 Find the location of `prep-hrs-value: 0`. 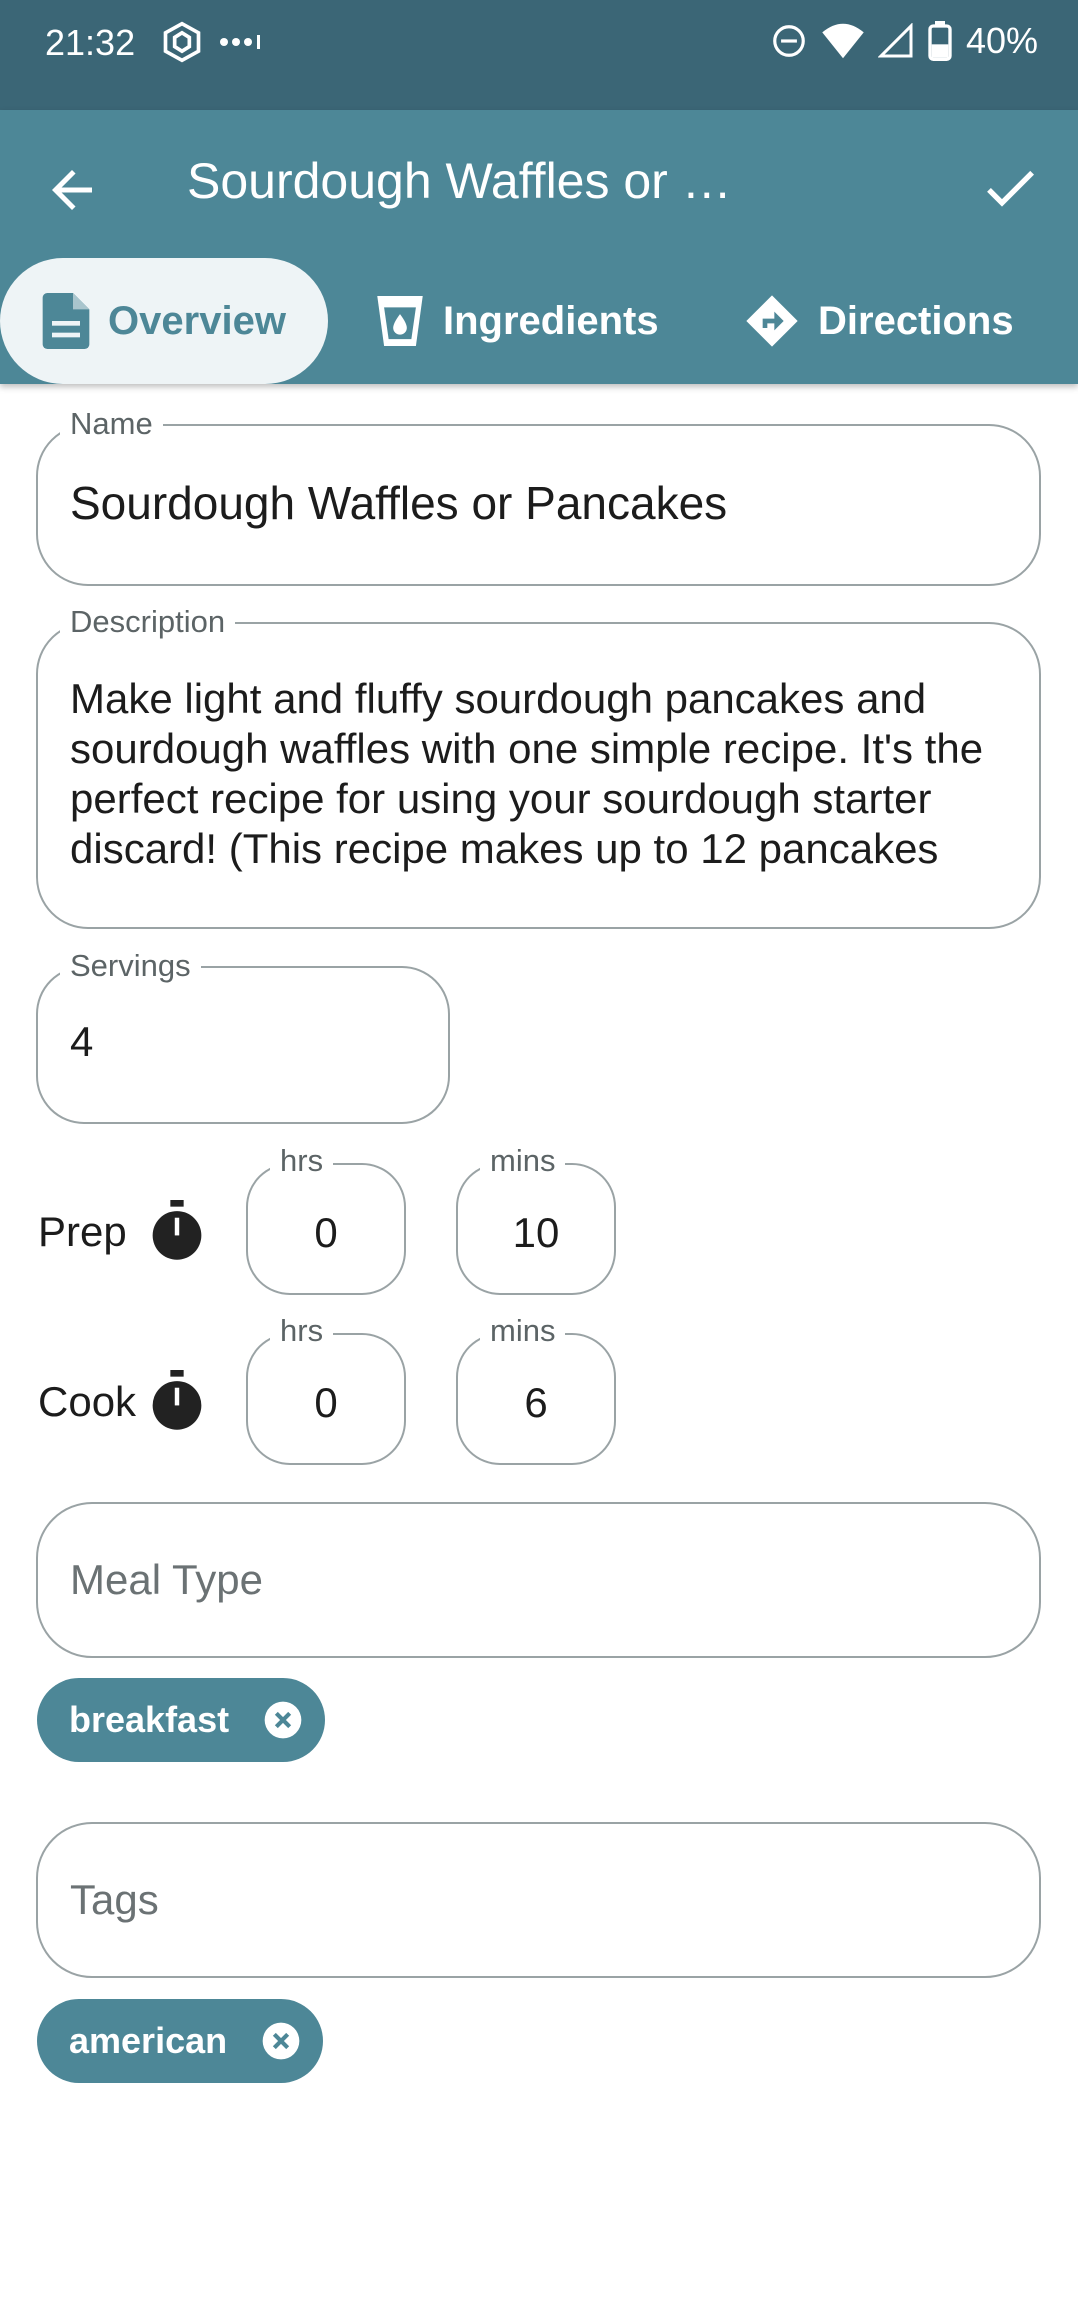

prep-hrs-value: 0 is located at coordinates (326, 1232).